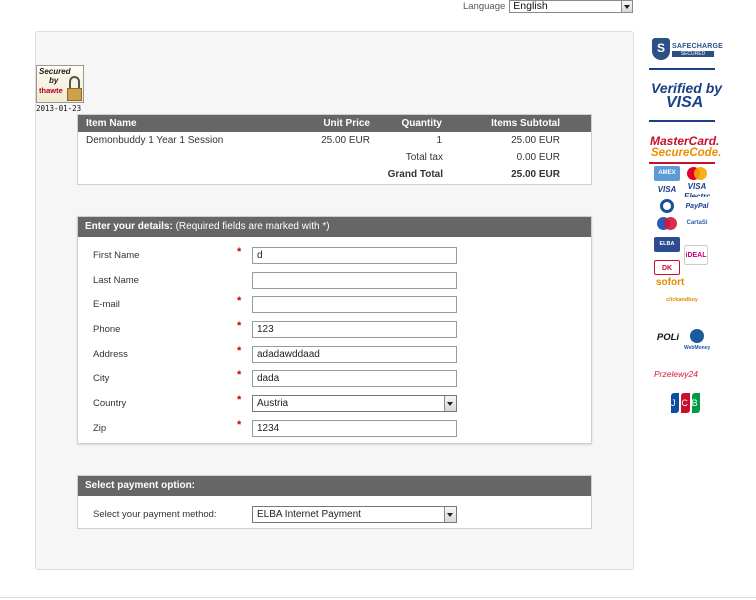 This screenshot has height=600, width=756. Describe the element at coordinates (693, 54) in the screenshot. I see `safecharge-sub: SECURED` at that location.